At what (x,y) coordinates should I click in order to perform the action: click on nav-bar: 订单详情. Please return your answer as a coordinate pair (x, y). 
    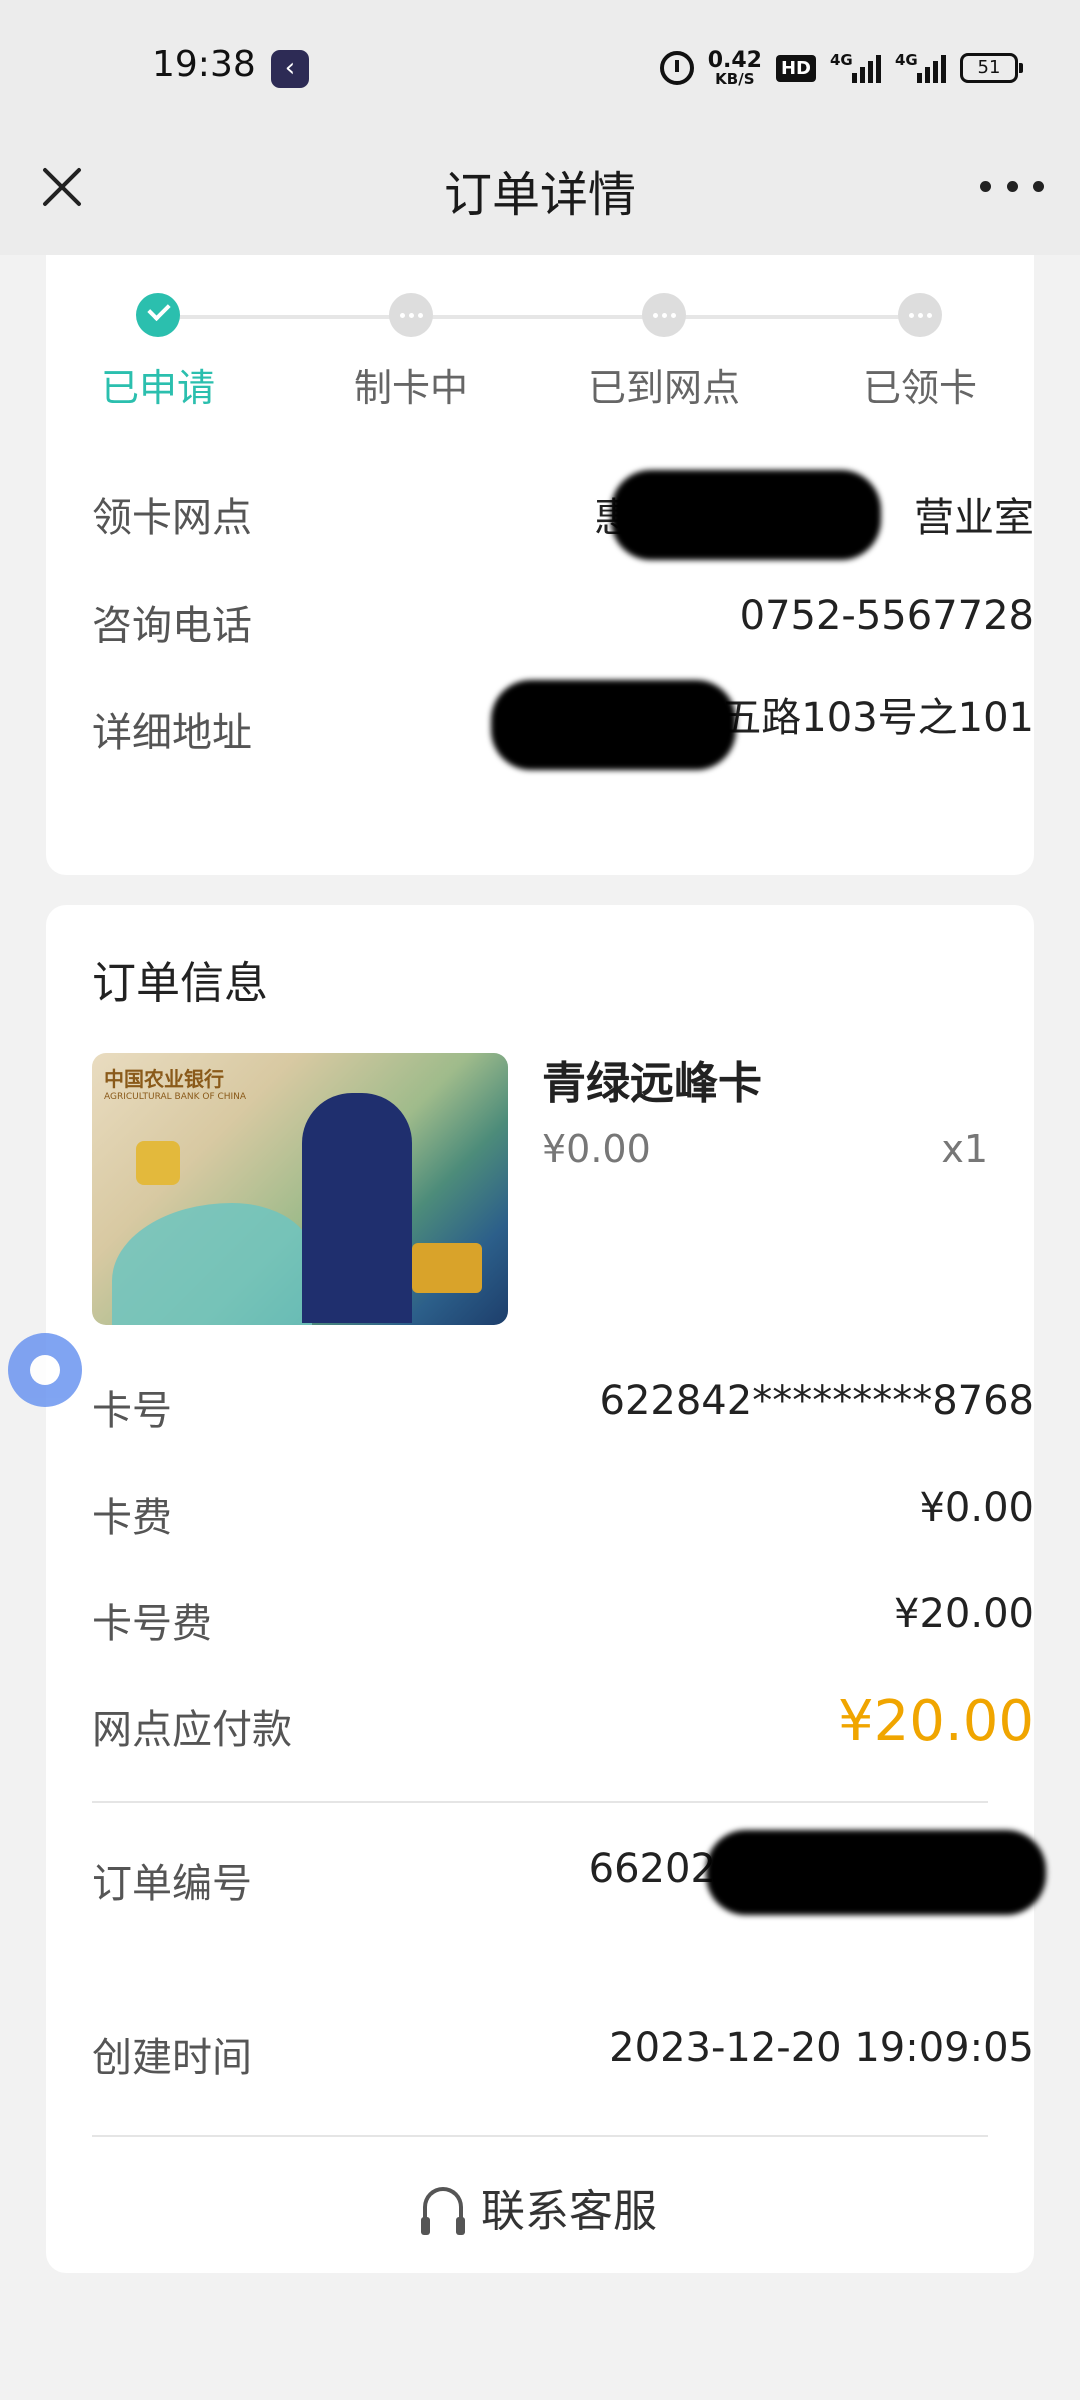
    Looking at the image, I should click on (540, 195).